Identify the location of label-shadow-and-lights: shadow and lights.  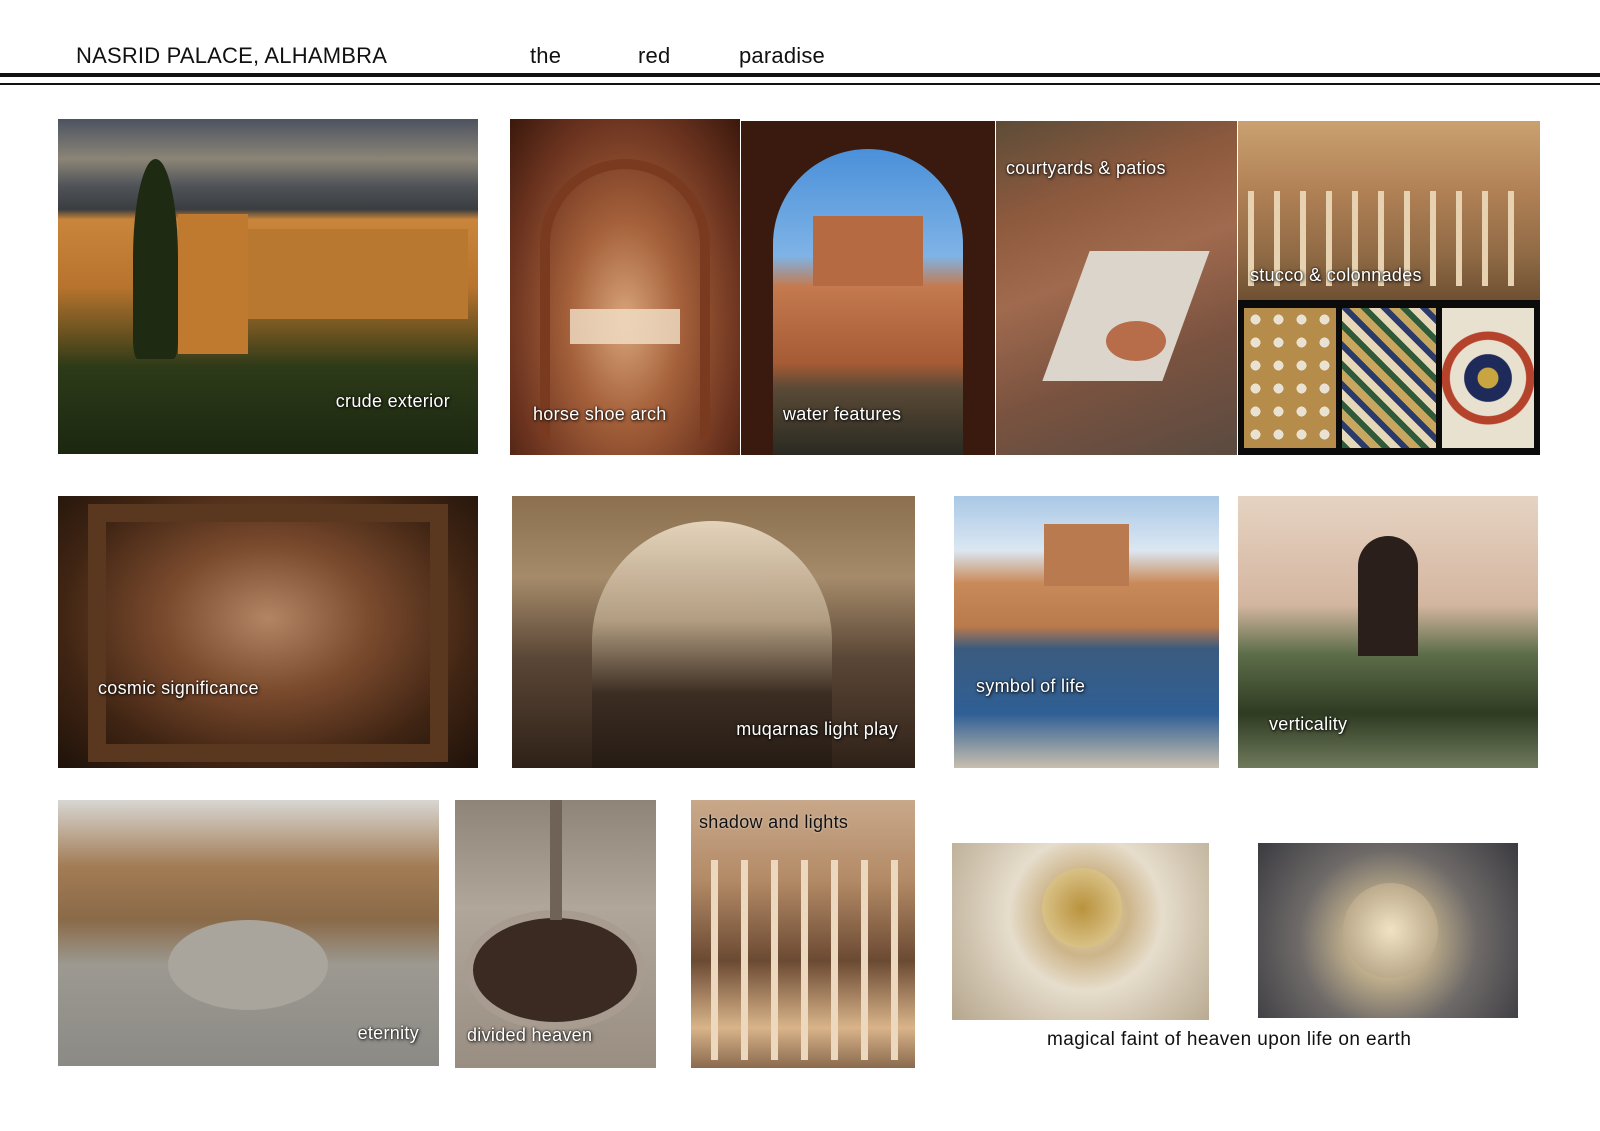
(774, 822).